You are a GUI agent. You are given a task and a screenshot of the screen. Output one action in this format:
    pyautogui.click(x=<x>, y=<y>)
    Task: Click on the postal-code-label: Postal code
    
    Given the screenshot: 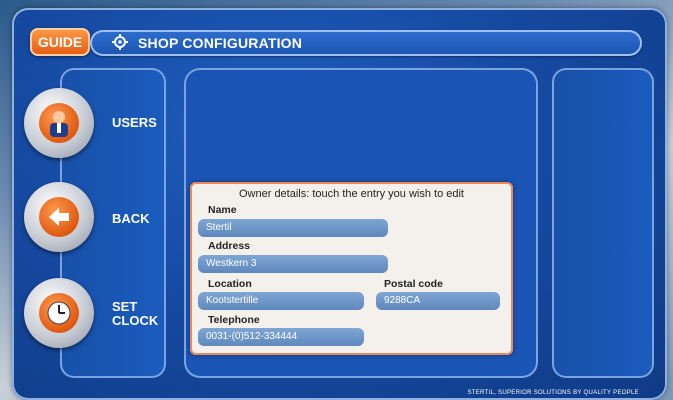 What is the action you would take?
    pyautogui.click(x=413, y=284)
    